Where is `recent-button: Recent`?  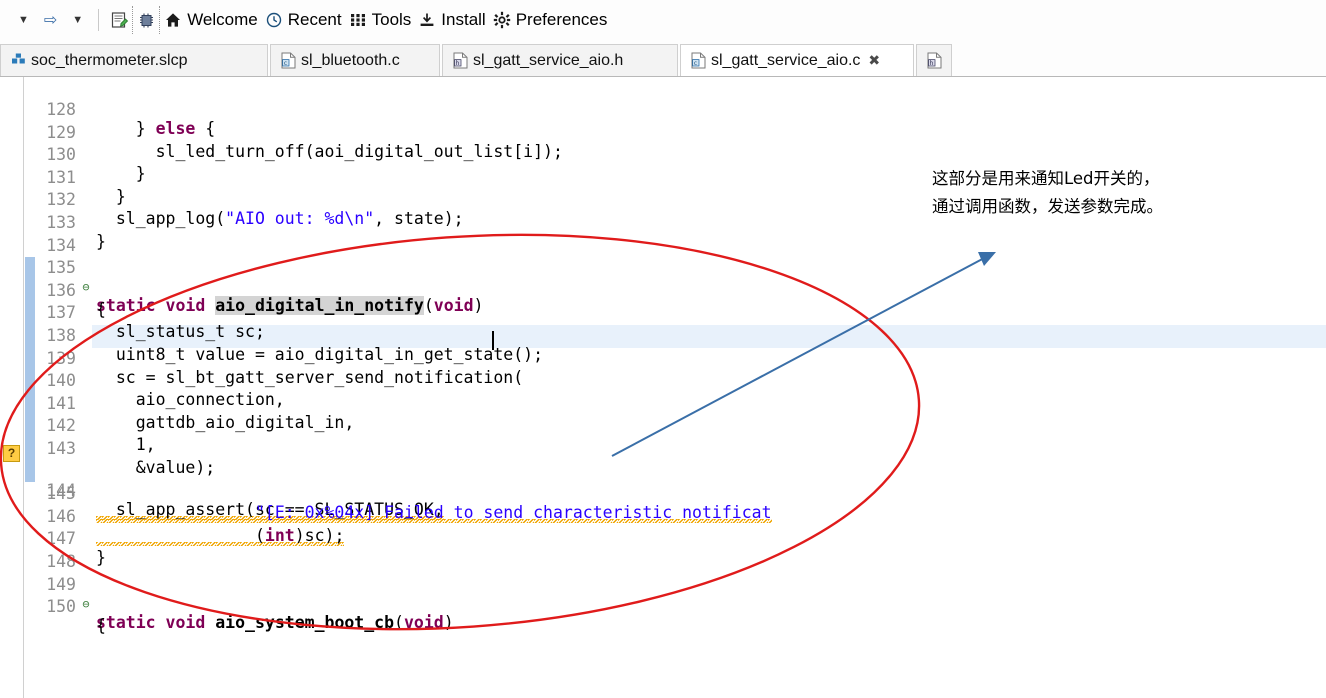 recent-button: Recent is located at coordinates (303, 20).